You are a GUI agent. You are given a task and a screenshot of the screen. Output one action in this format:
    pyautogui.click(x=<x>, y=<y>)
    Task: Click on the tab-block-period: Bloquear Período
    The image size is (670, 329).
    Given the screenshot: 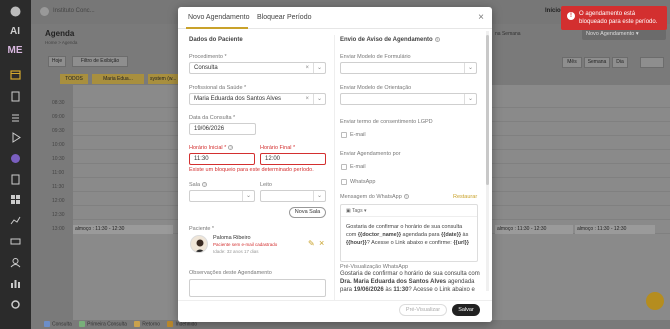 What is the action you would take?
    pyautogui.click(x=284, y=17)
    